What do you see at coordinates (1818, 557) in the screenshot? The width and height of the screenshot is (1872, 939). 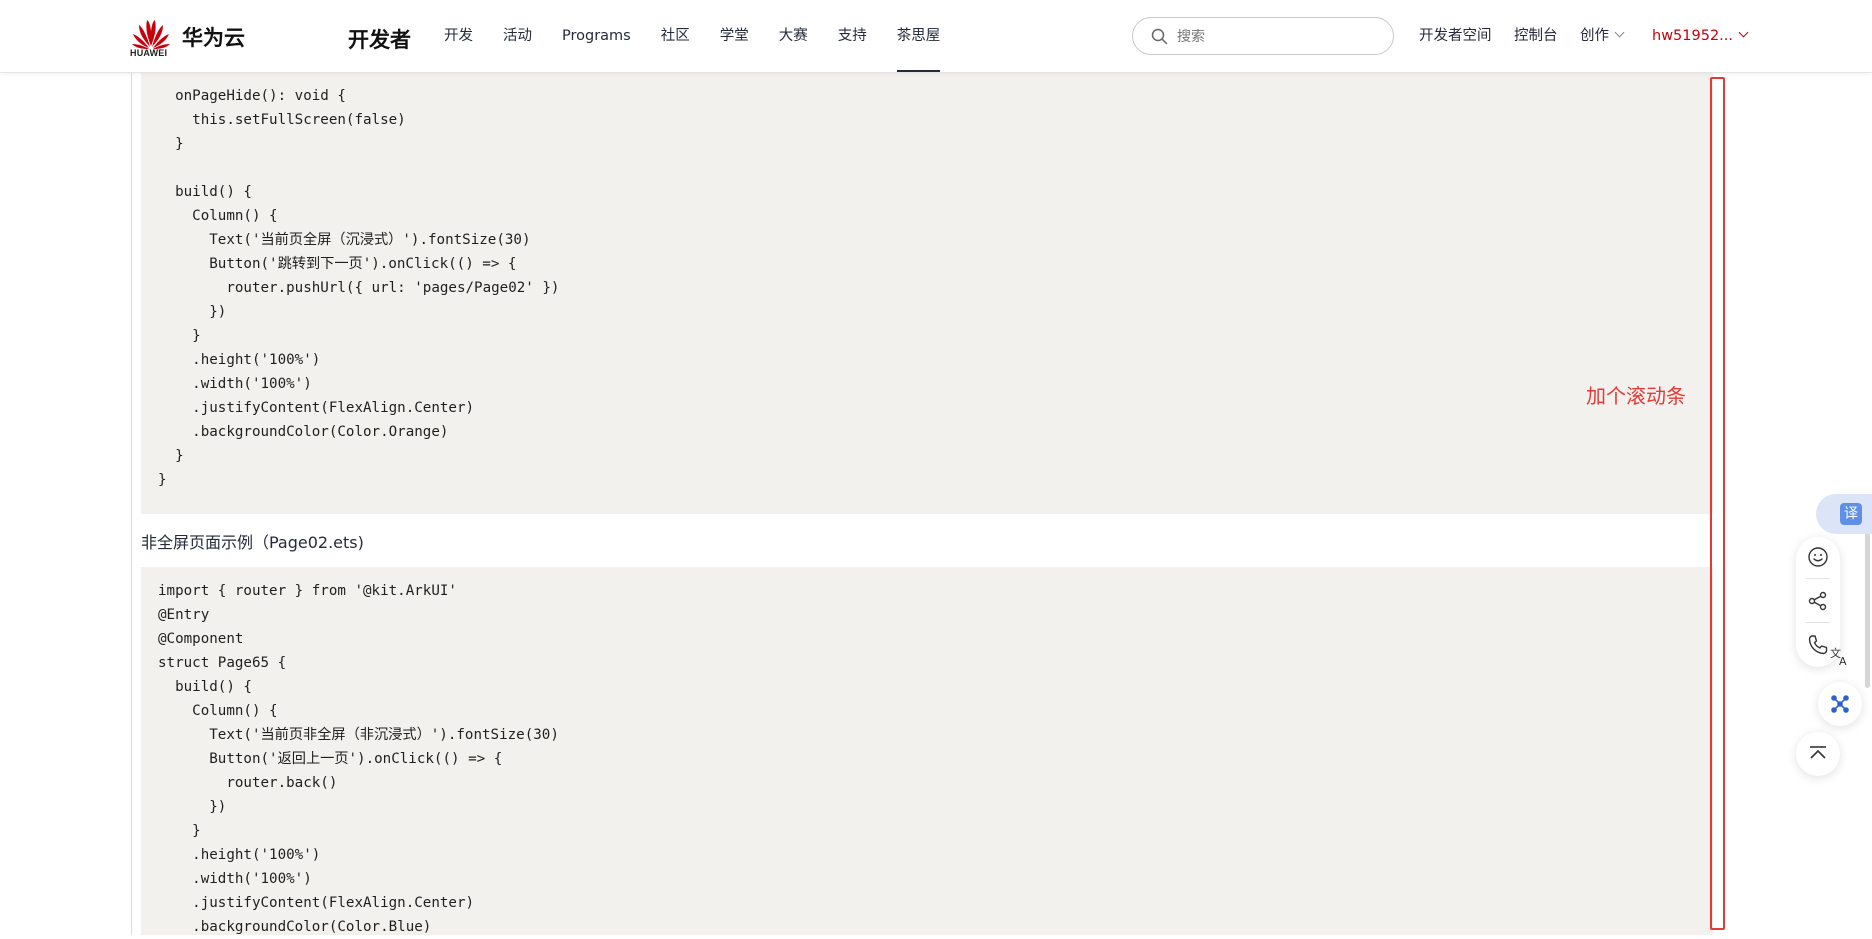 I see `smiley-icon` at bounding box center [1818, 557].